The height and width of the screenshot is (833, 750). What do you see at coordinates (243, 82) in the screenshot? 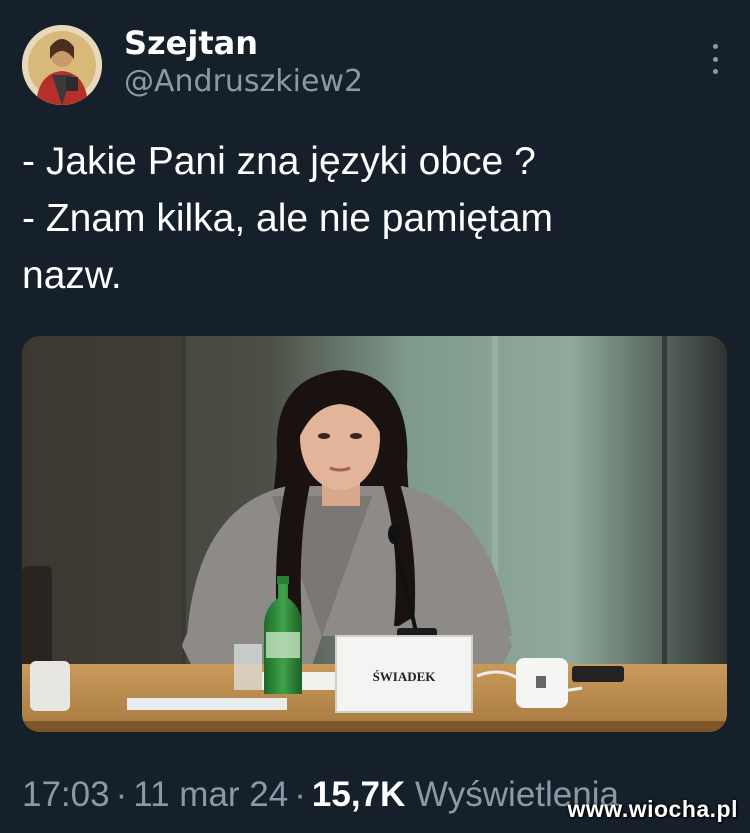
I see `user-handle: @Andruszkiew2` at bounding box center [243, 82].